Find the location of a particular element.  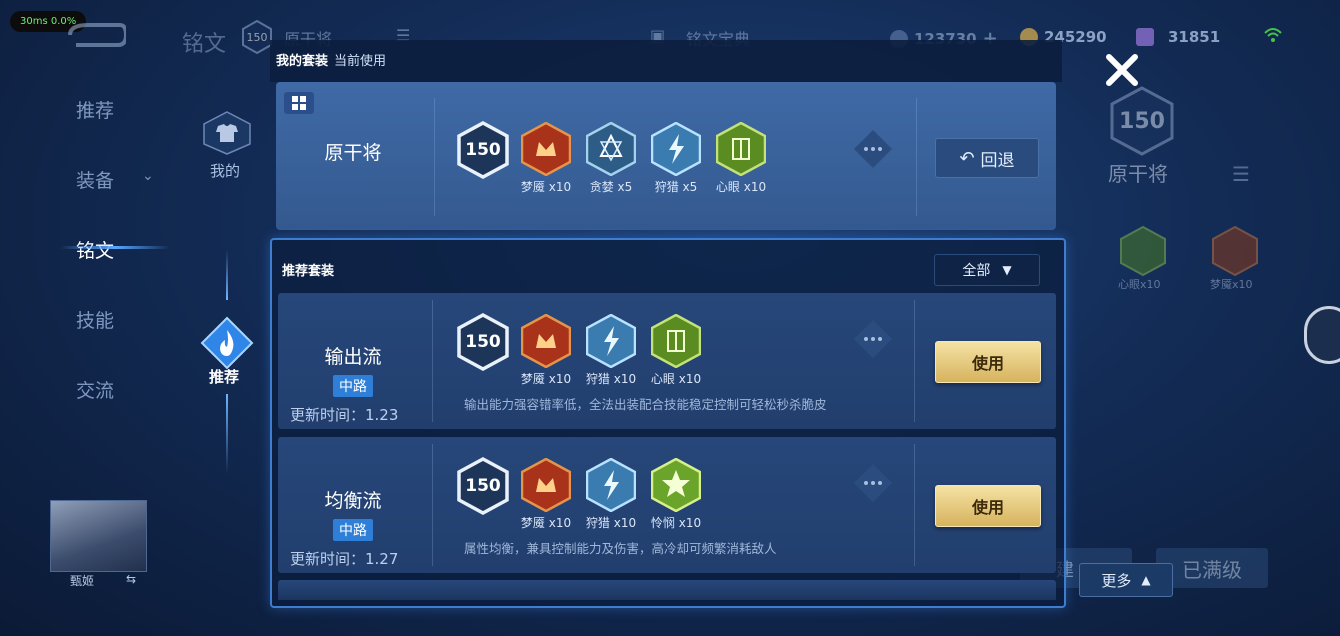

rune-item: 狩猎 x5 is located at coordinates (676, 158).